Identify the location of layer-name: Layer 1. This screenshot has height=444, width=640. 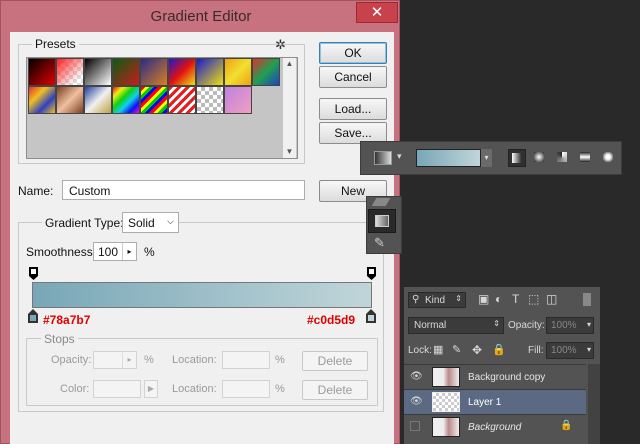
(484, 402).